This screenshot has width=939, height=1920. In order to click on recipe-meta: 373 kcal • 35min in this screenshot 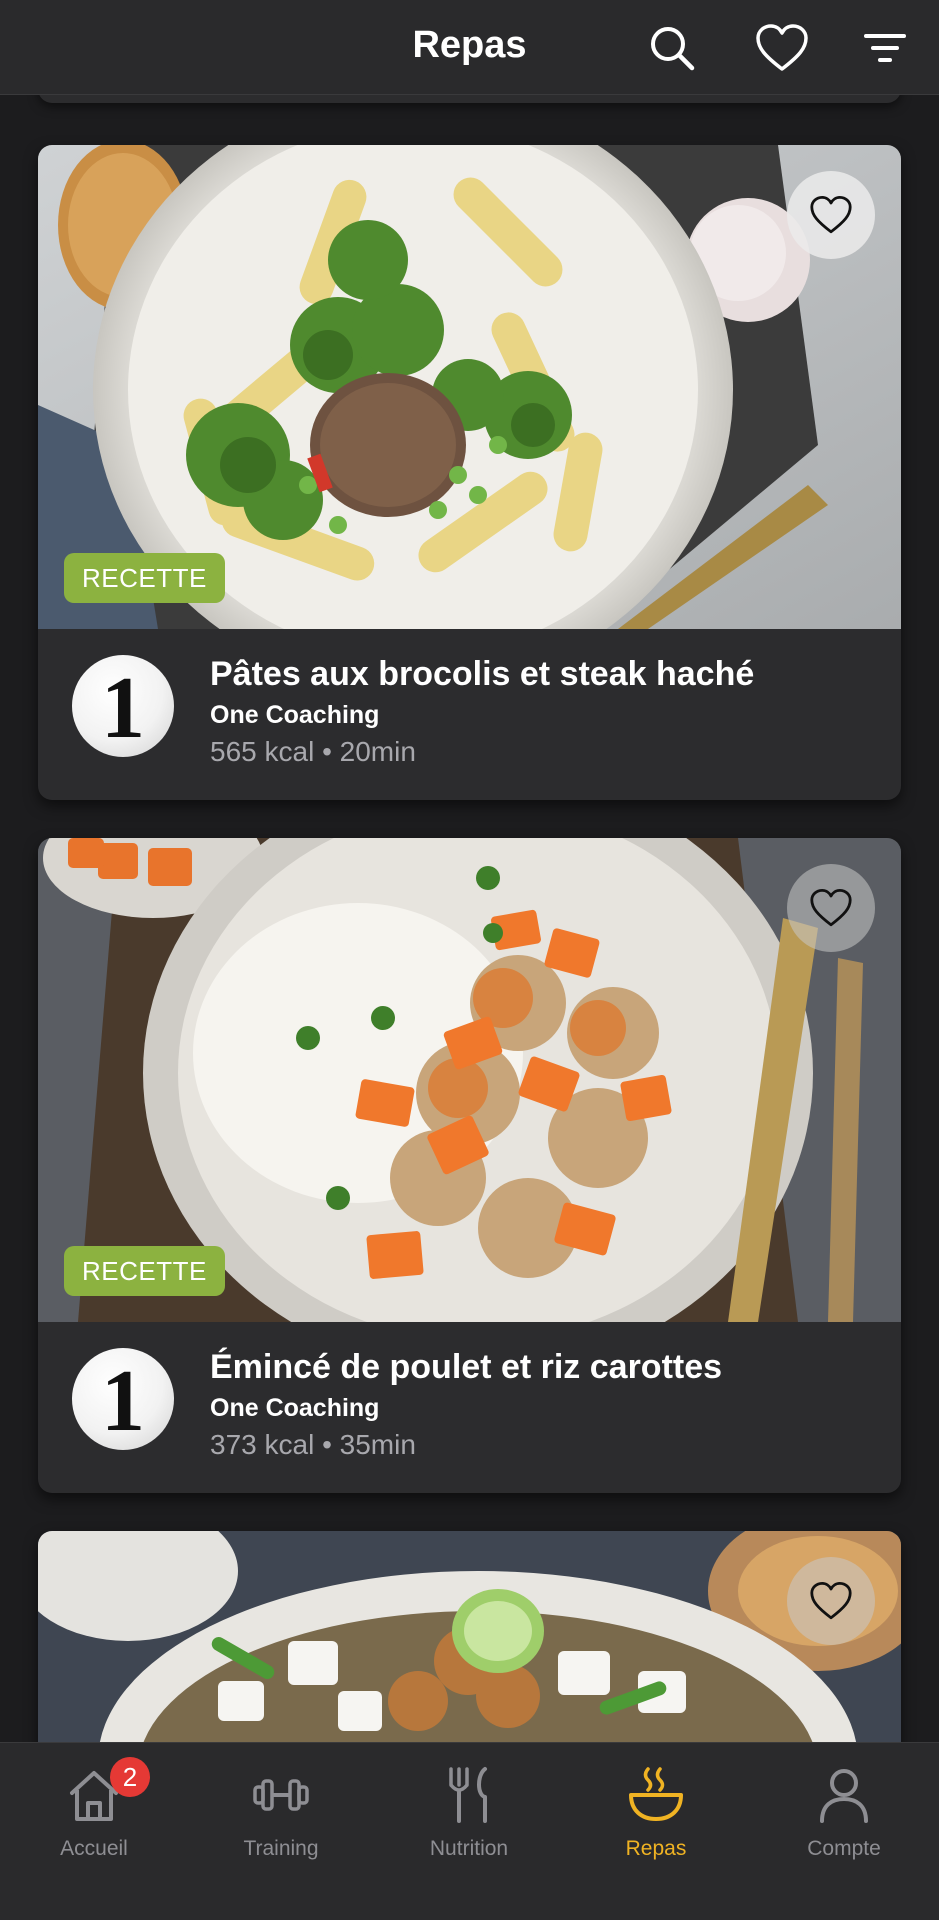, I will do `click(313, 1444)`.